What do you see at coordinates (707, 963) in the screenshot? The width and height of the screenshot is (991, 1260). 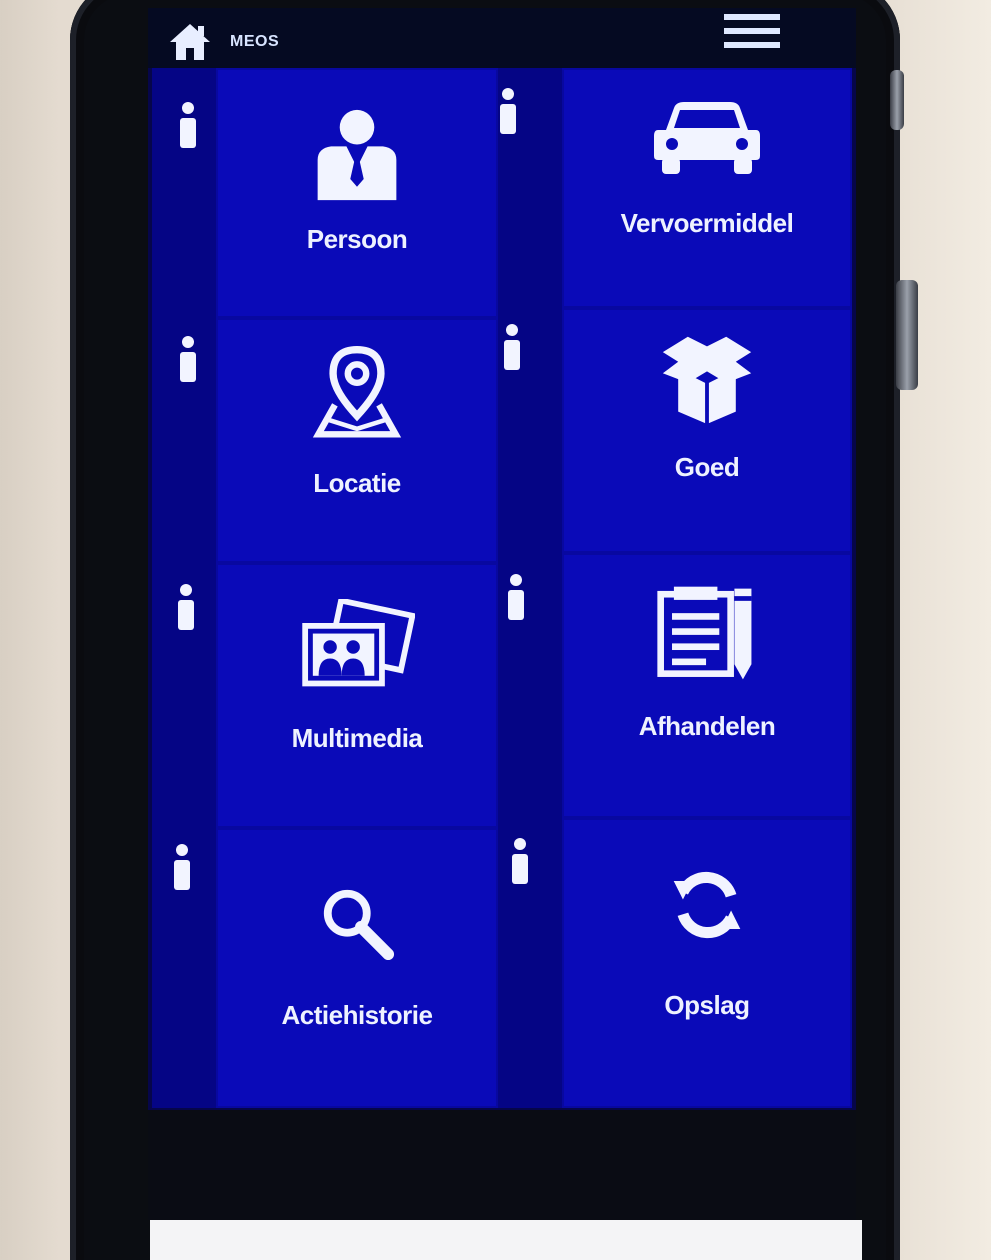 I see `tile-opslag: Opslag` at bounding box center [707, 963].